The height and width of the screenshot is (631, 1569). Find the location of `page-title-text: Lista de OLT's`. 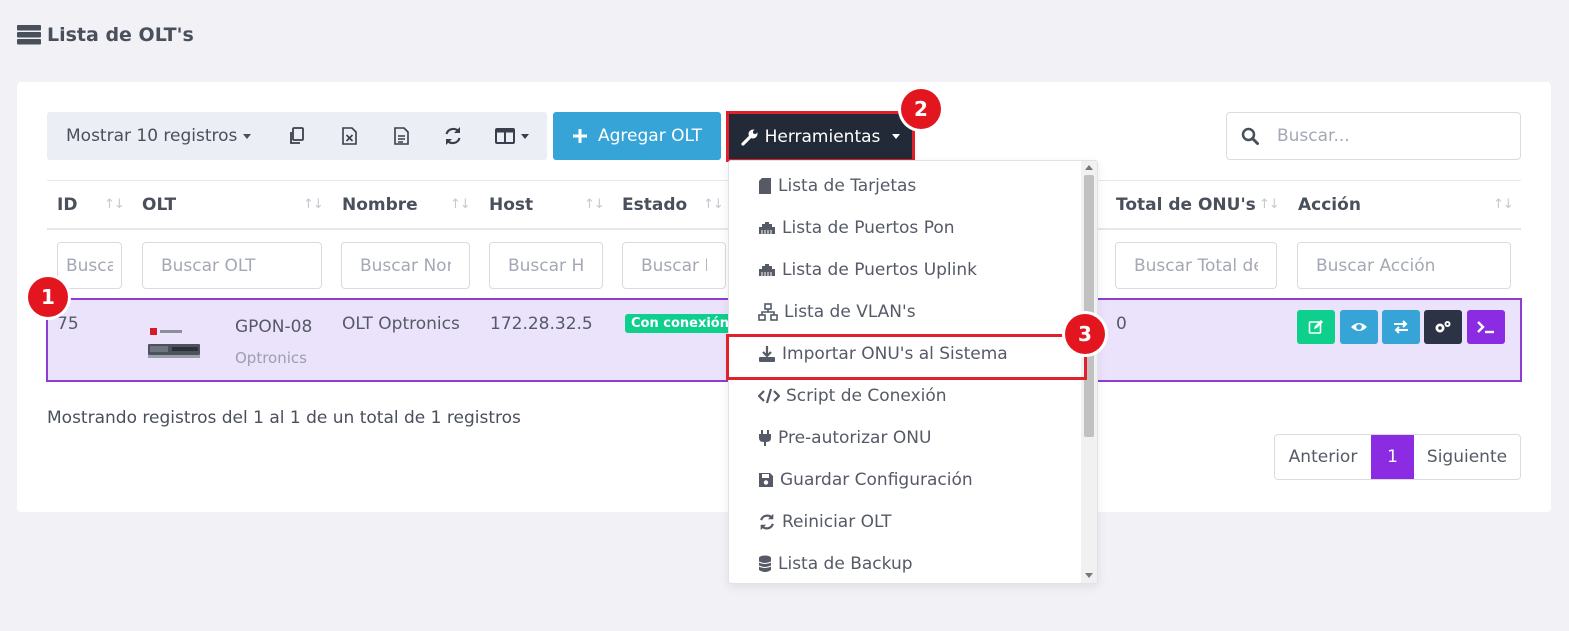

page-title-text: Lista de OLT's is located at coordinates (120, 35).